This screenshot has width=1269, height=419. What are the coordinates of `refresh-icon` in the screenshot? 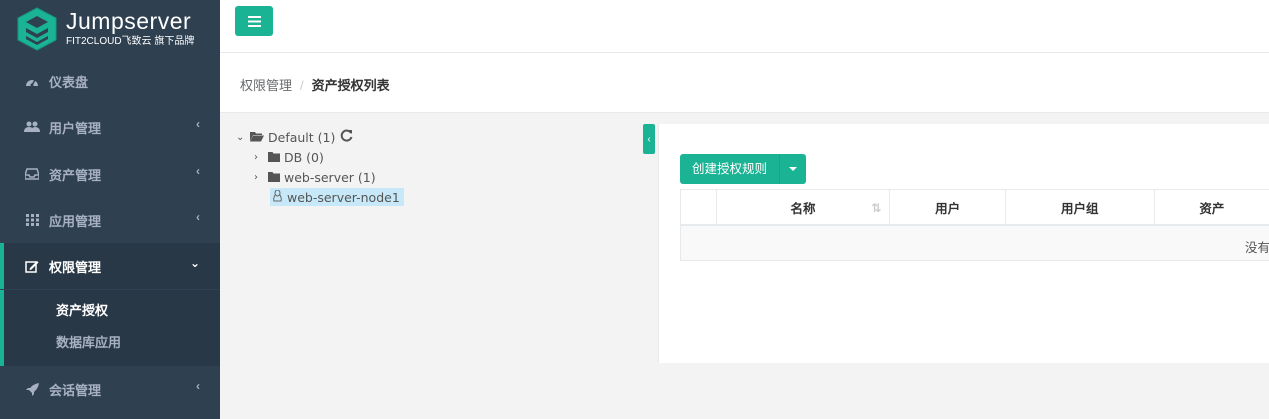 It's located at (346, 137).